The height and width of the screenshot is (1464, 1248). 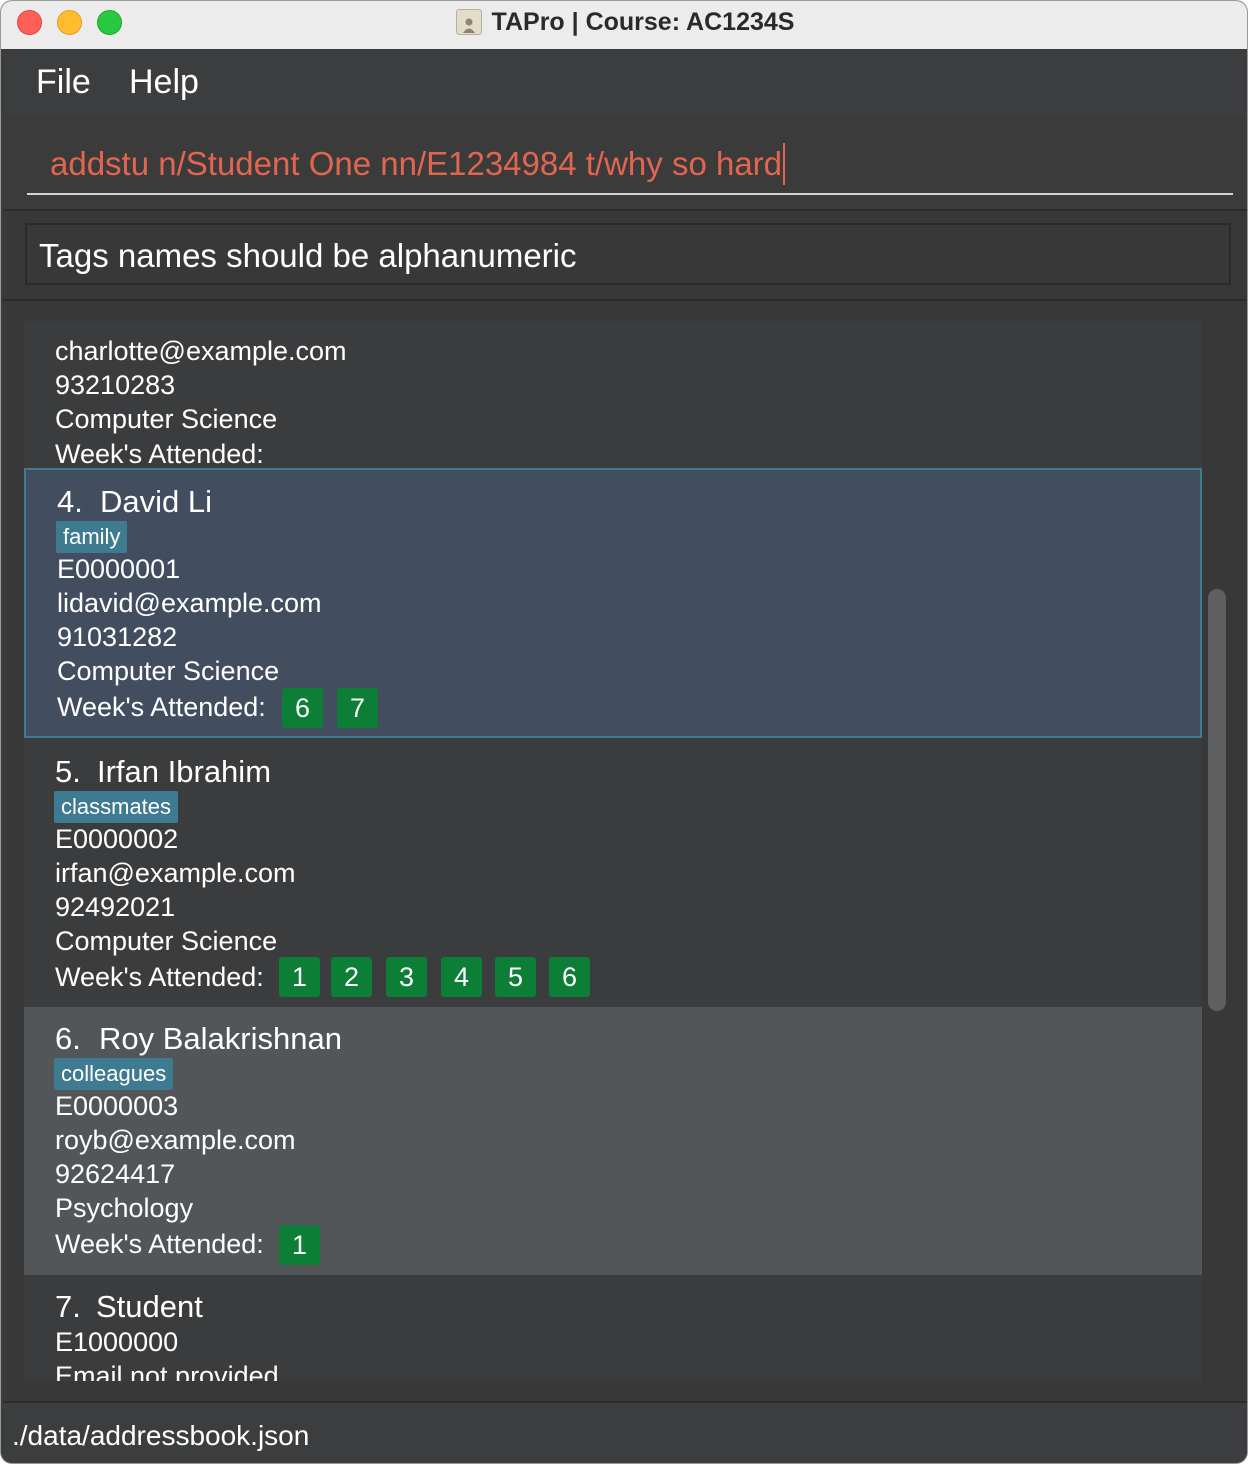 What do you see at coordinates (784, 164) in the screenshot?
I see `text-caret` at bounding box center [784, 164].